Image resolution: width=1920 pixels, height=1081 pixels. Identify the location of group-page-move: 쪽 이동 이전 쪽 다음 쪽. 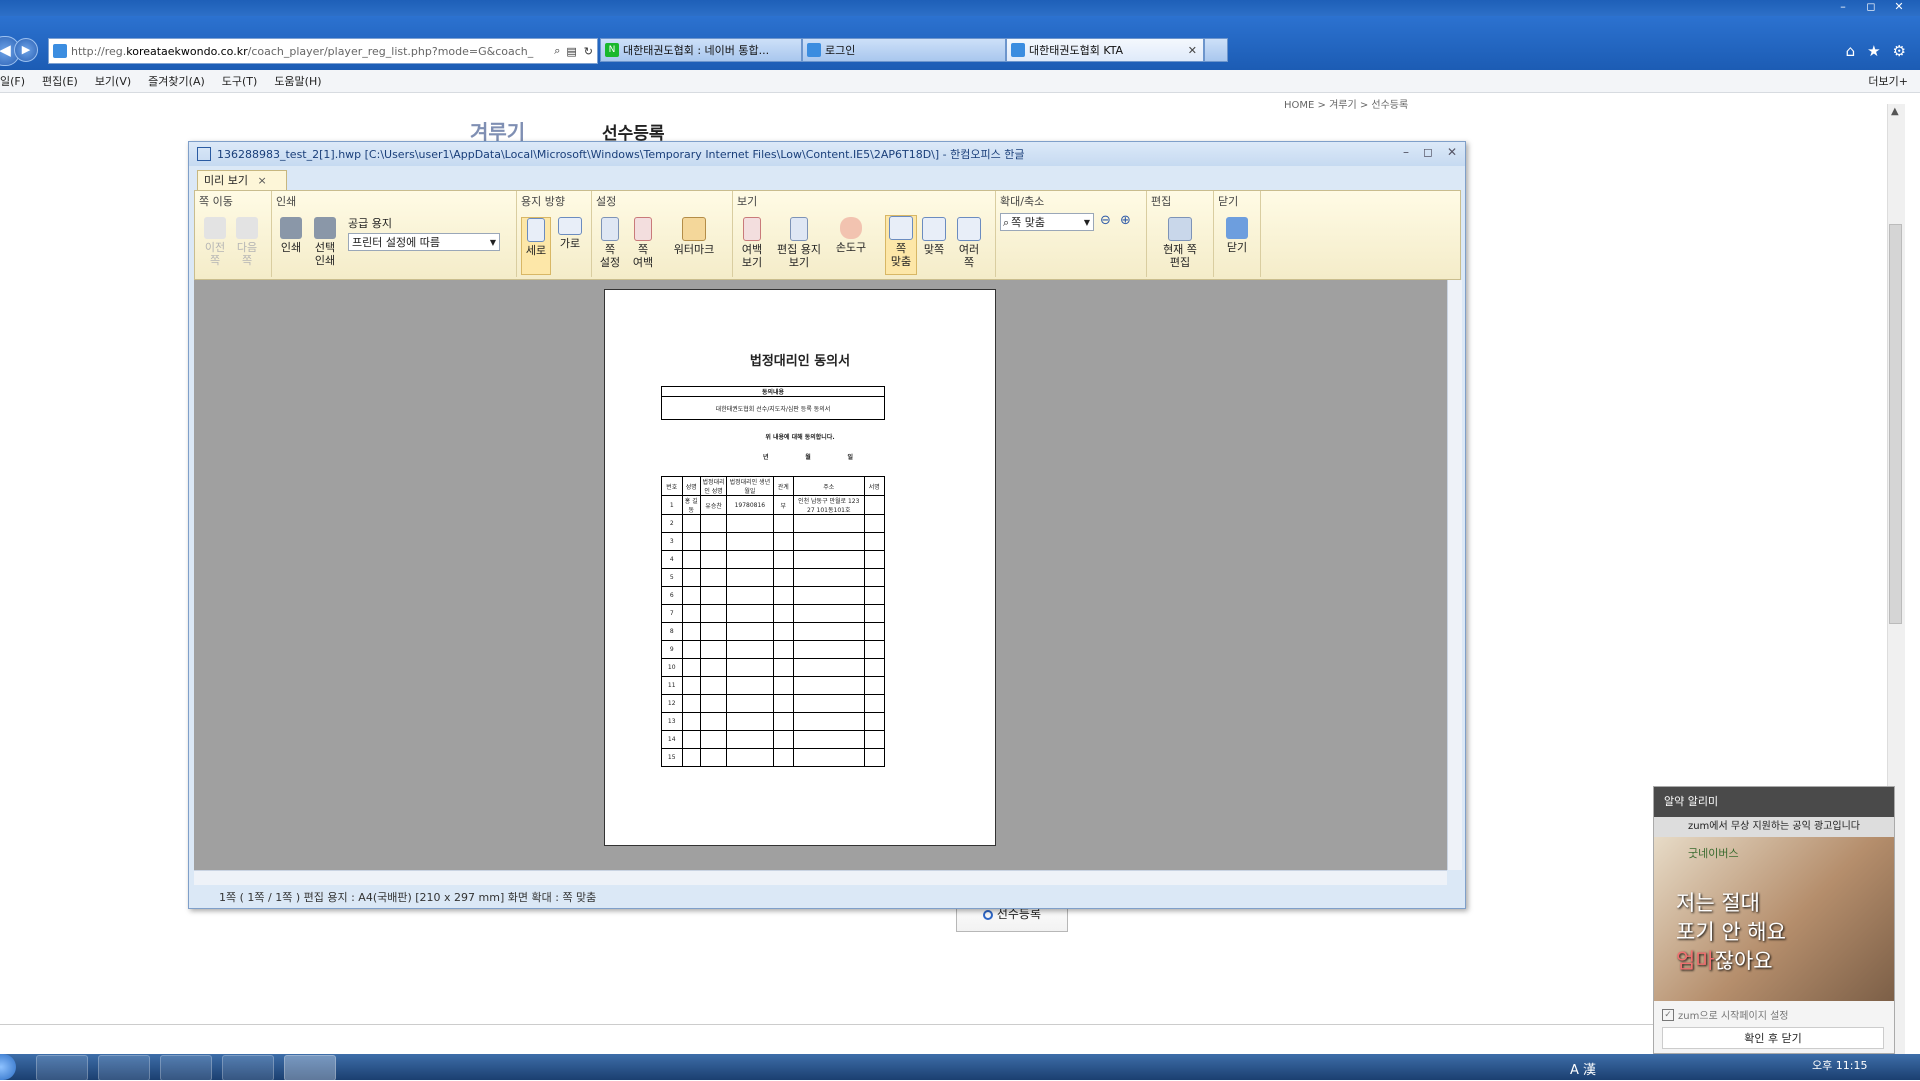
(233, 234).